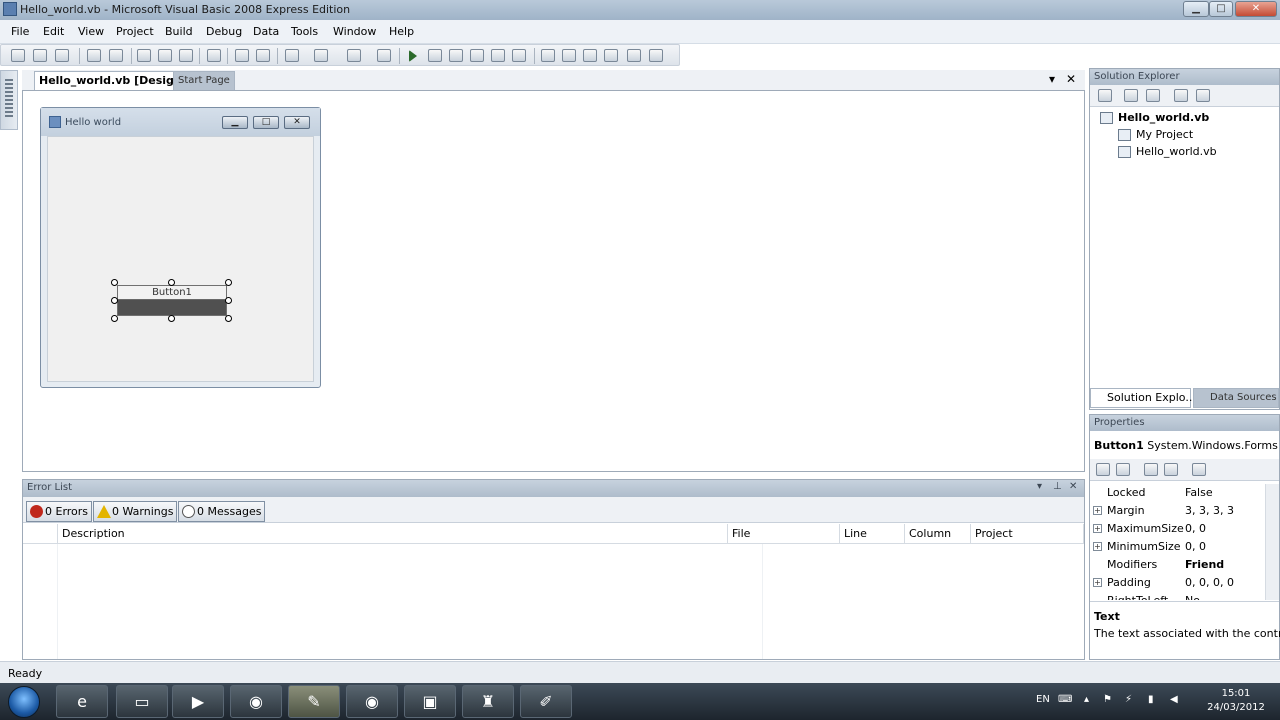 The width and height of the screenshot is (1280, 720). I want to click on undo-icon, so click(292, 55).